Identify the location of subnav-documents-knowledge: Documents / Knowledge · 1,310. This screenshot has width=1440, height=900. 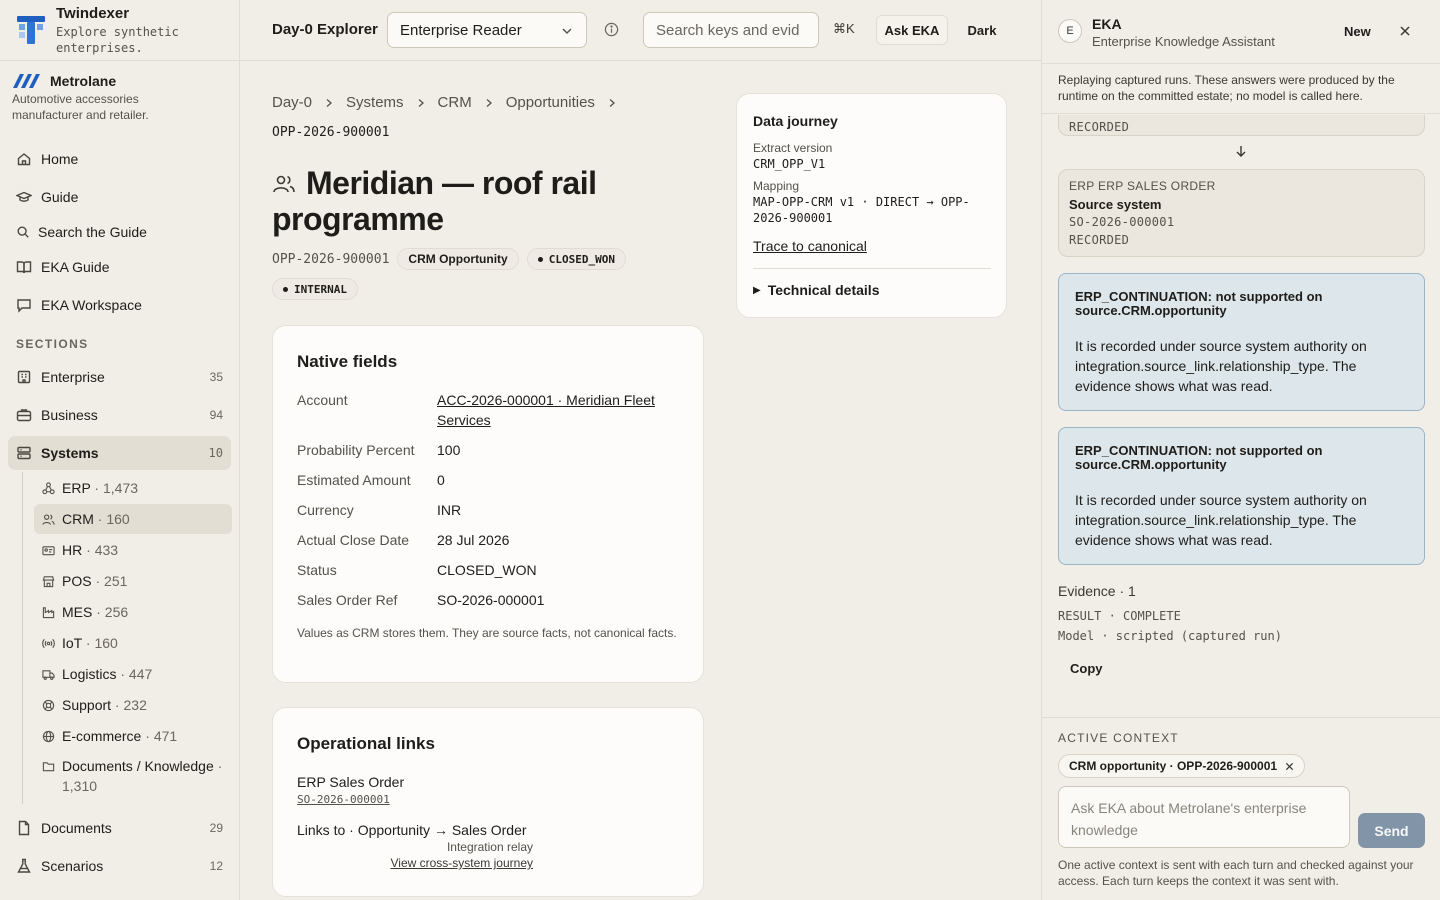
(133, 775).